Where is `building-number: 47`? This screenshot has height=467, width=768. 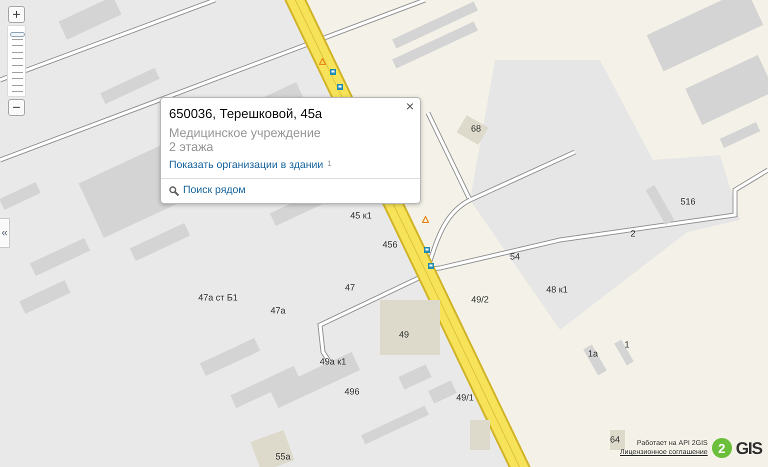
building-number: 47 is located at coordinates (350, 288).